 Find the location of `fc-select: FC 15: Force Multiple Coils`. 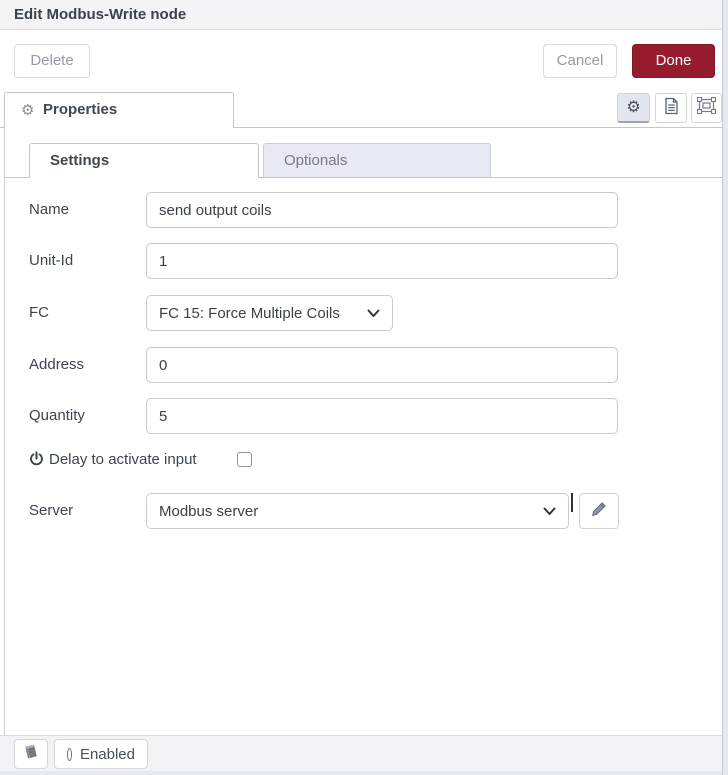

fc-select: FC 15: Force Multiple Coils is located at coordinates (269, 313).